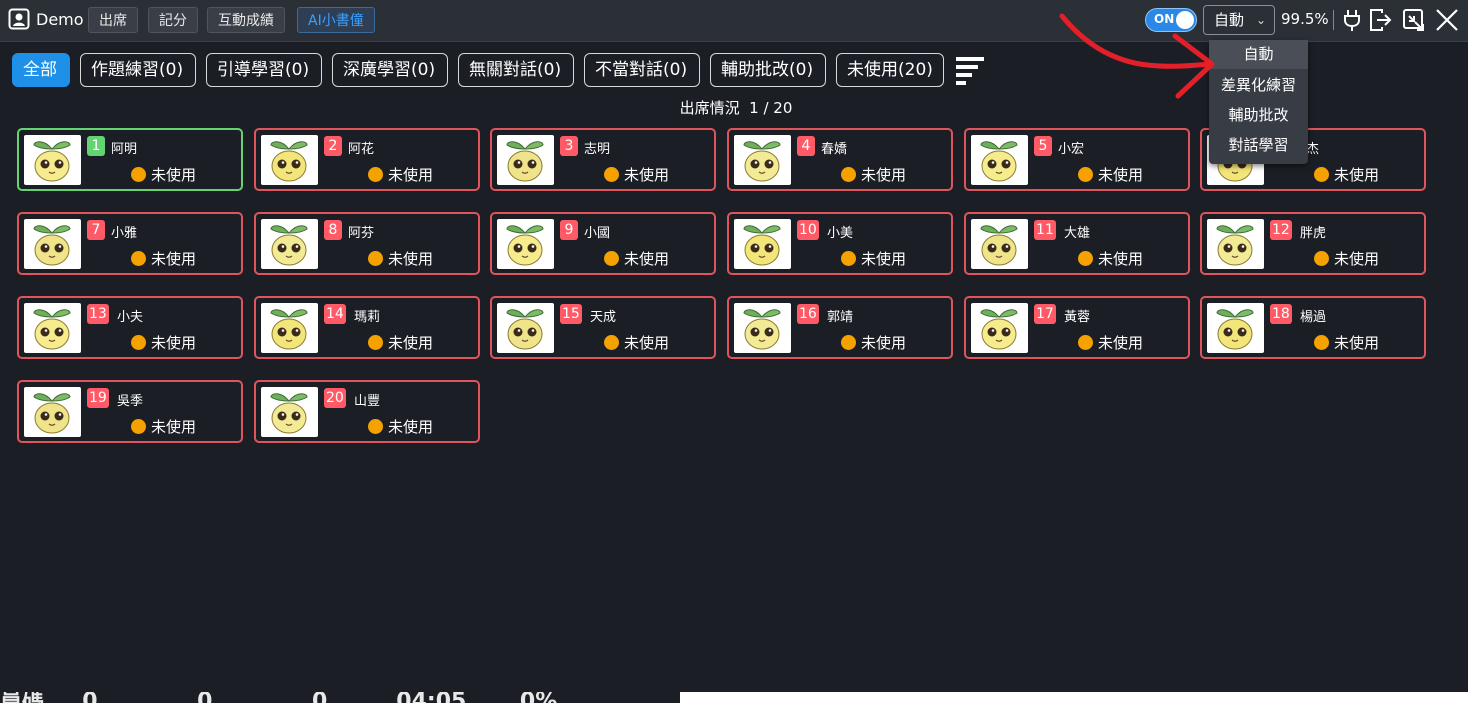 Image resolution: width=1472 pixels, height=703 pixels. I want to click on student-card: 17 黃蓉 未使用, so click(1077, 327).